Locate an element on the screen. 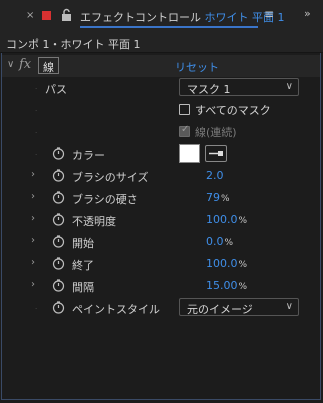  stroke-sequentially-label: 線(連続) is located at coordinates (216, 132).